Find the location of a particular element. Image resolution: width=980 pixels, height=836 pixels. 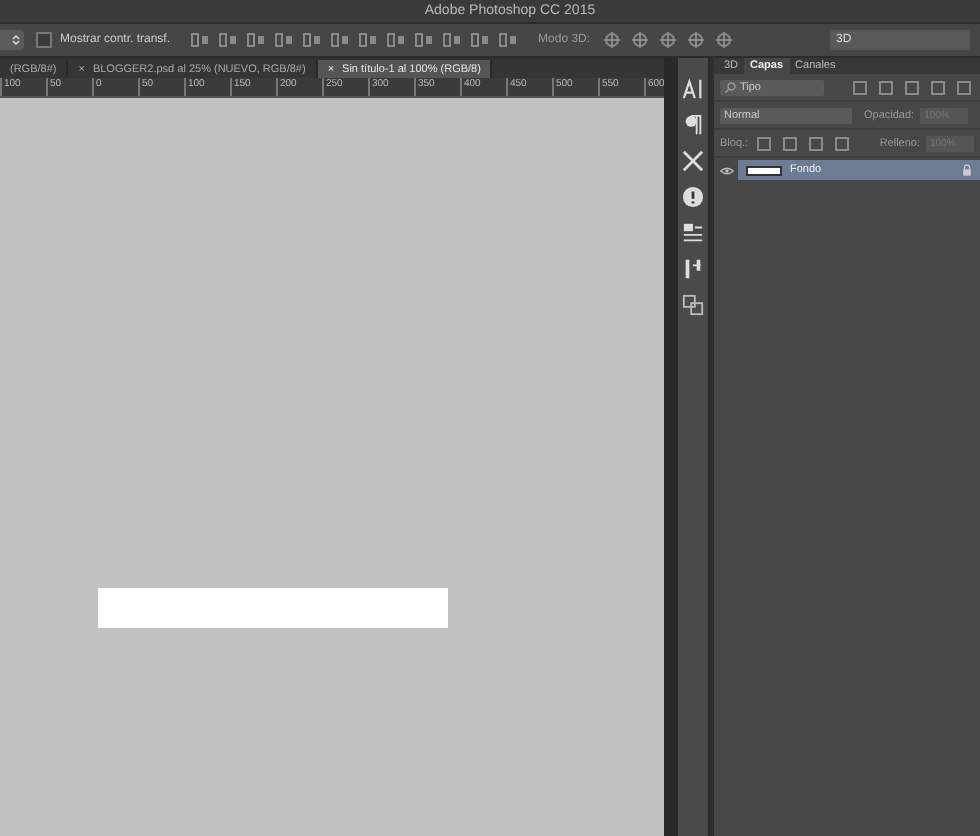

stepper-caret-icon is located at coordinates (16, 40).